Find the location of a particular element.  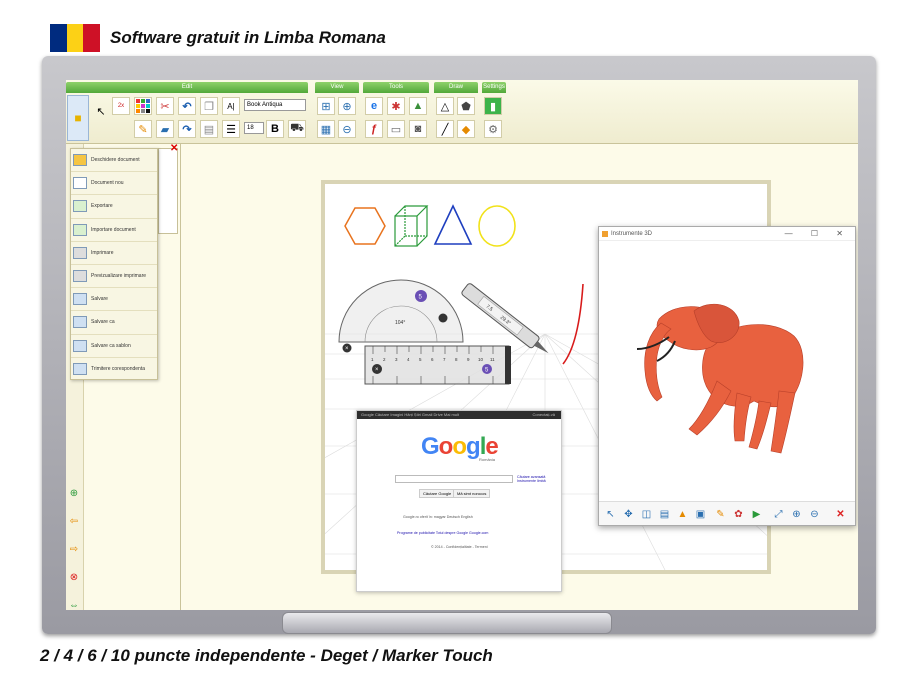

cut-button: ✂ is located at coordinates (165, 106).